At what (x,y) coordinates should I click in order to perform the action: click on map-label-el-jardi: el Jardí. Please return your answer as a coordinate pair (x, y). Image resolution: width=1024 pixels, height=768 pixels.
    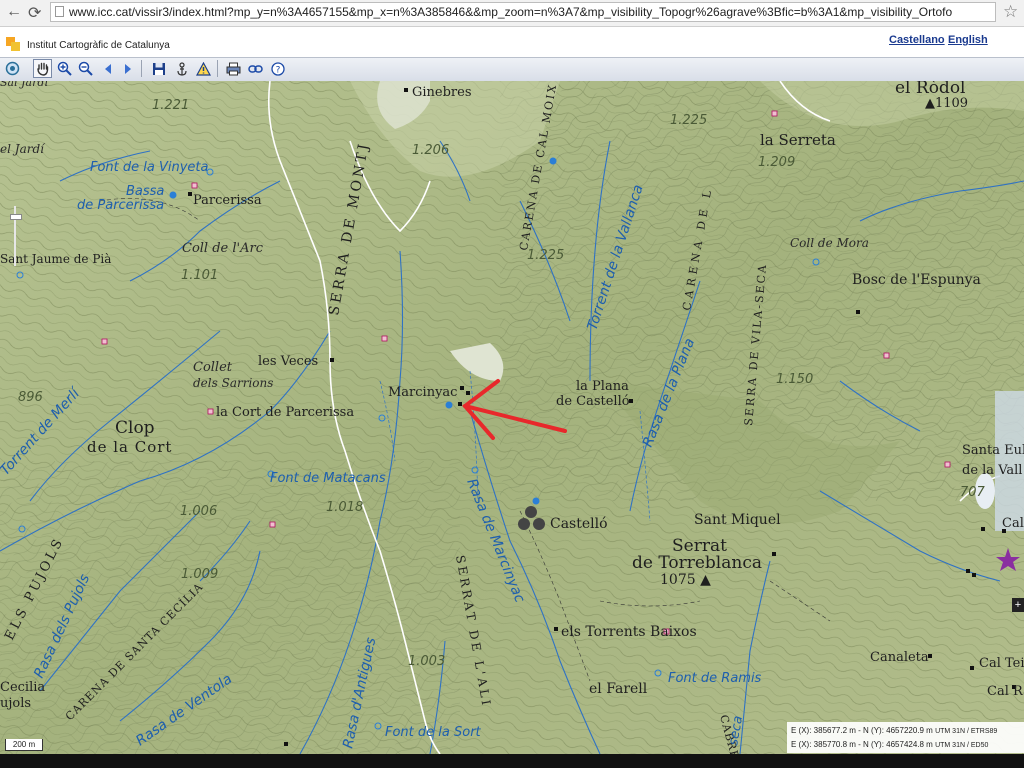
    Looking at the image, I should click on (23, 149).